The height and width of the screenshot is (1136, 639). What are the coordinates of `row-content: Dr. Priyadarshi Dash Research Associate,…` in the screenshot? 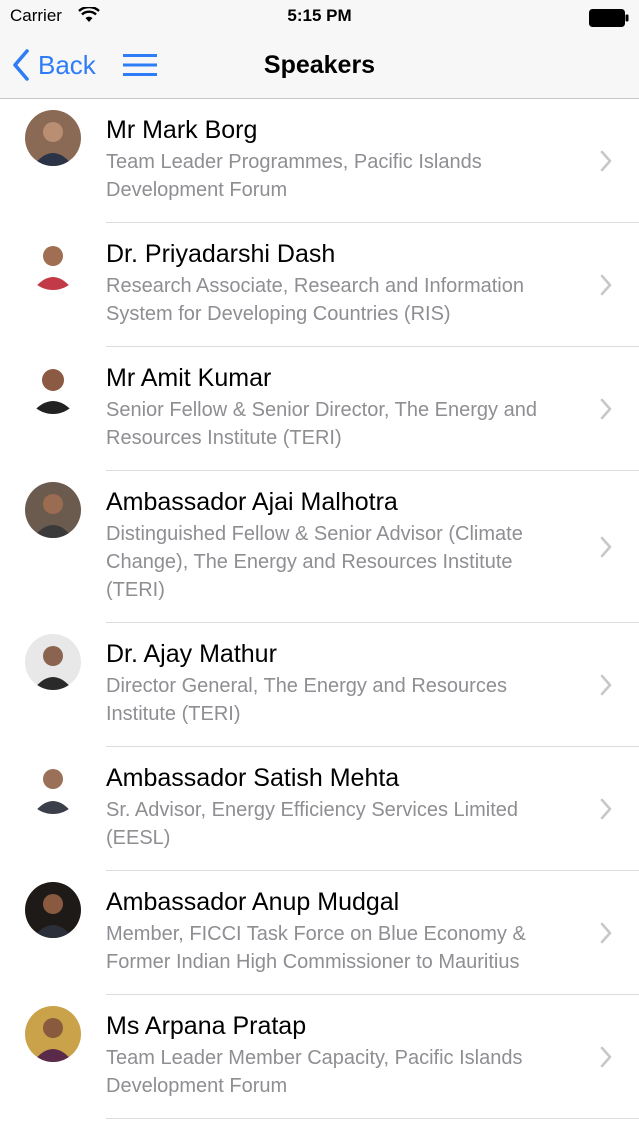 It's located at (372, 285).